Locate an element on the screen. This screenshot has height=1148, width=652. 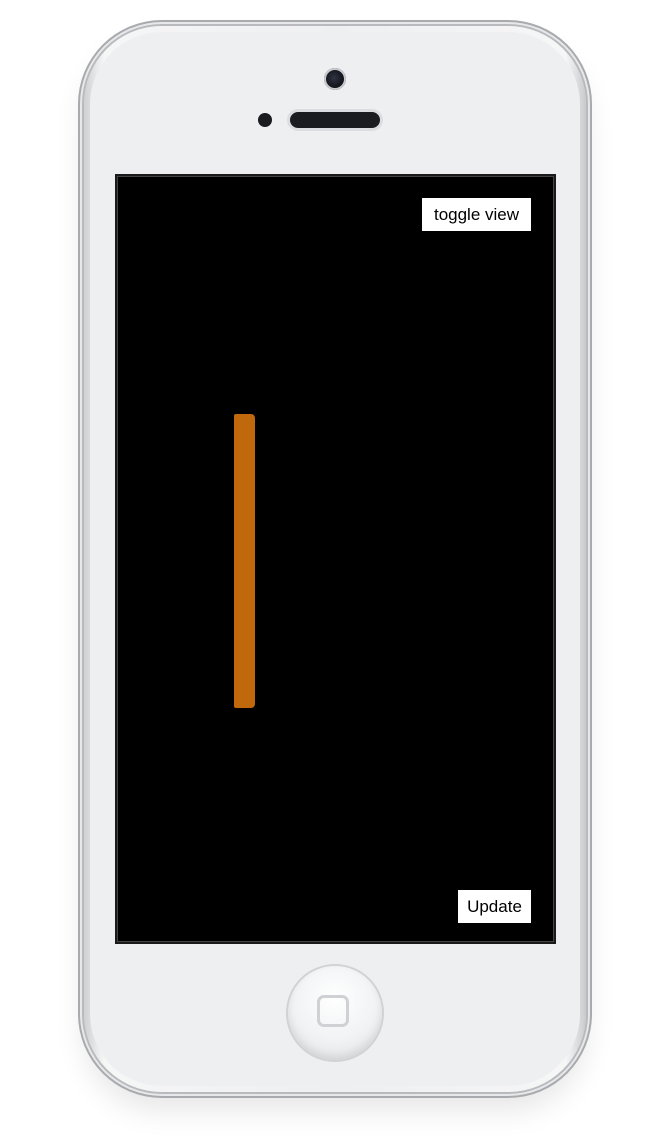
home-square-icon is located at coordinates (333, 1011).